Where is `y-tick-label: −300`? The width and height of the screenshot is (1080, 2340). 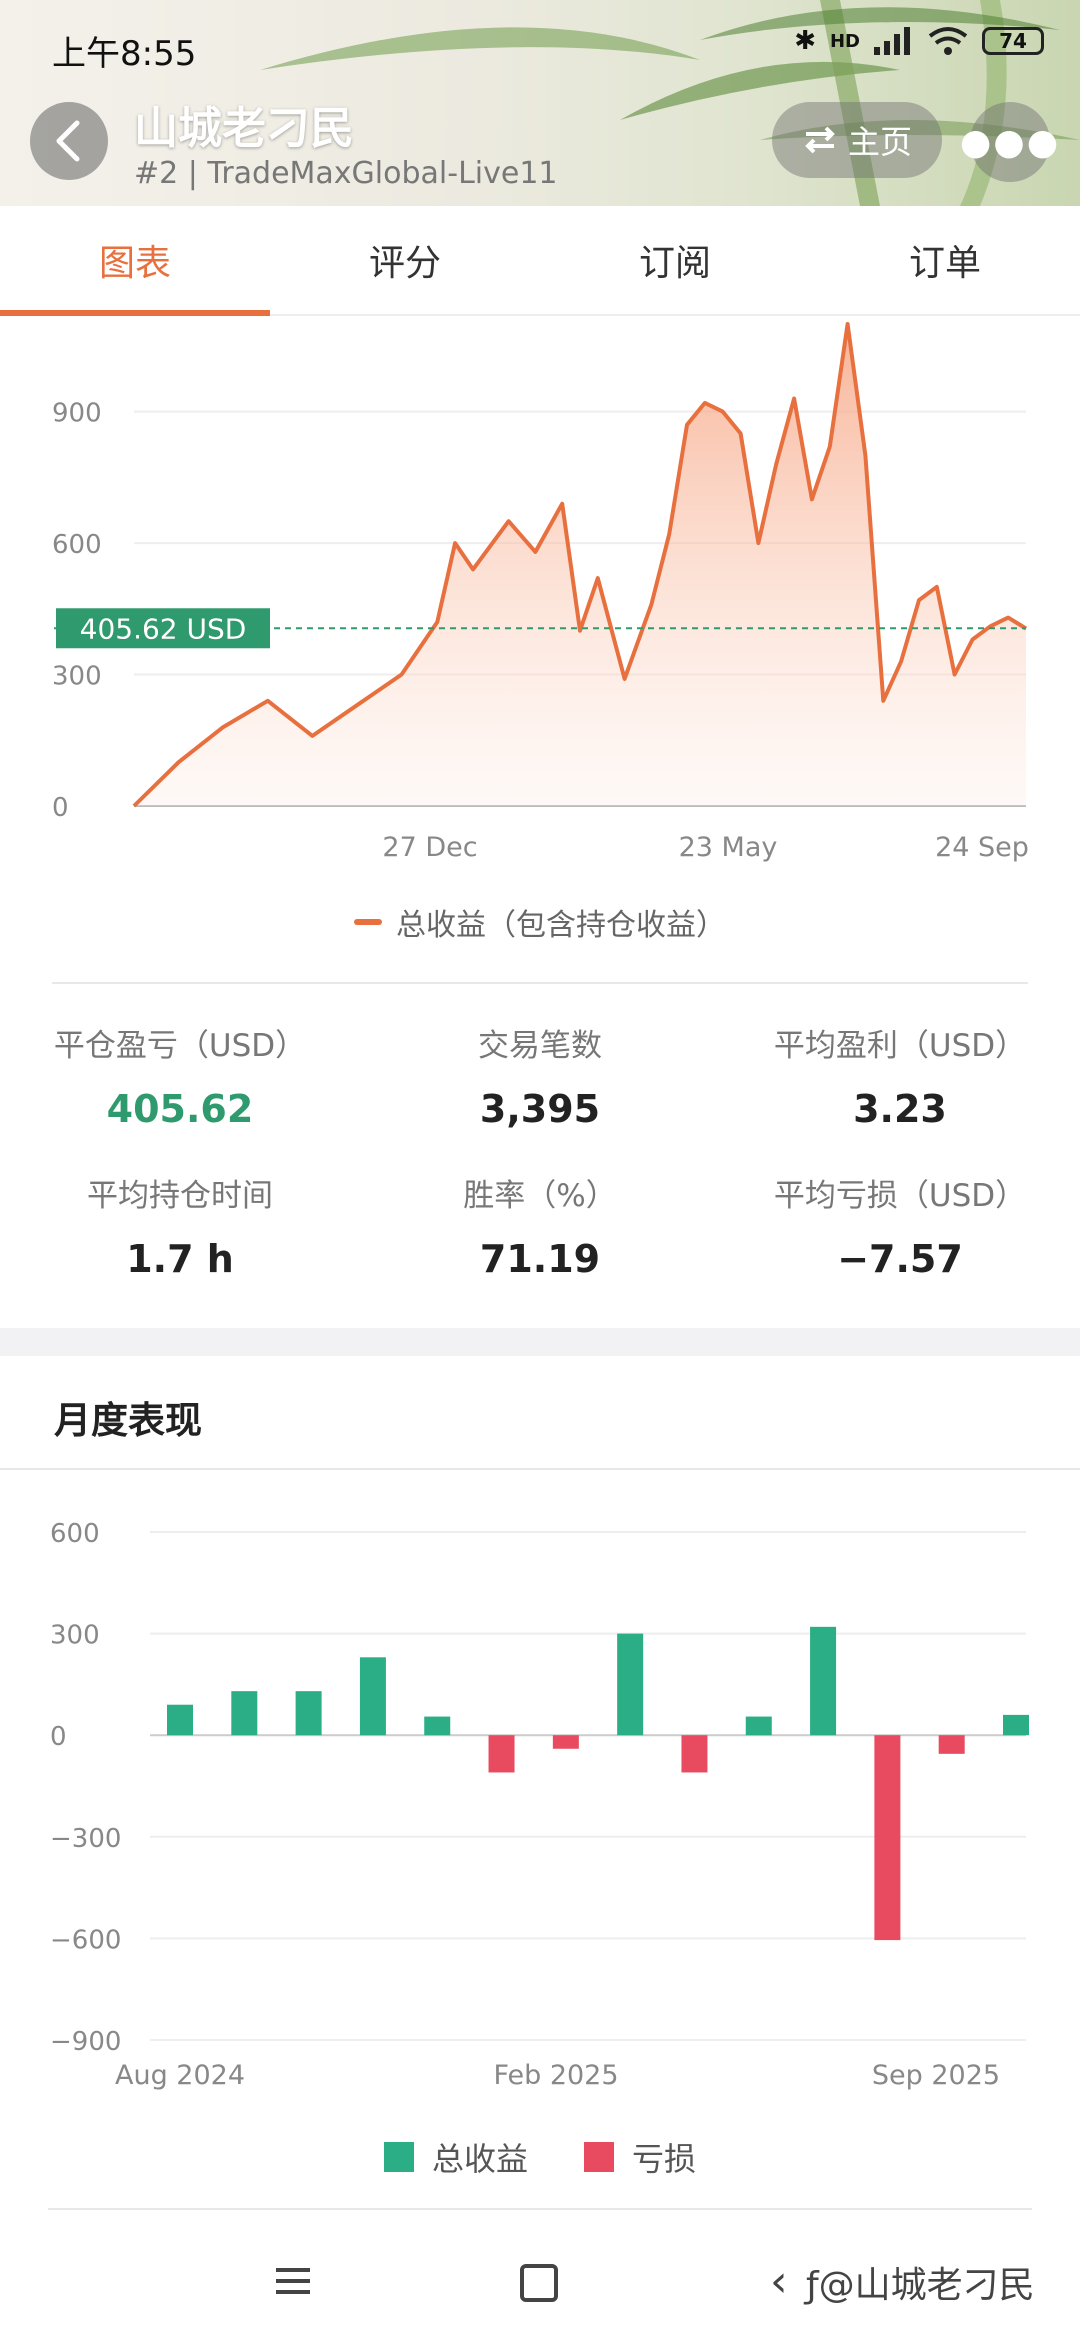 y-tick-label: −300 is located at coordinates (85, 1839).